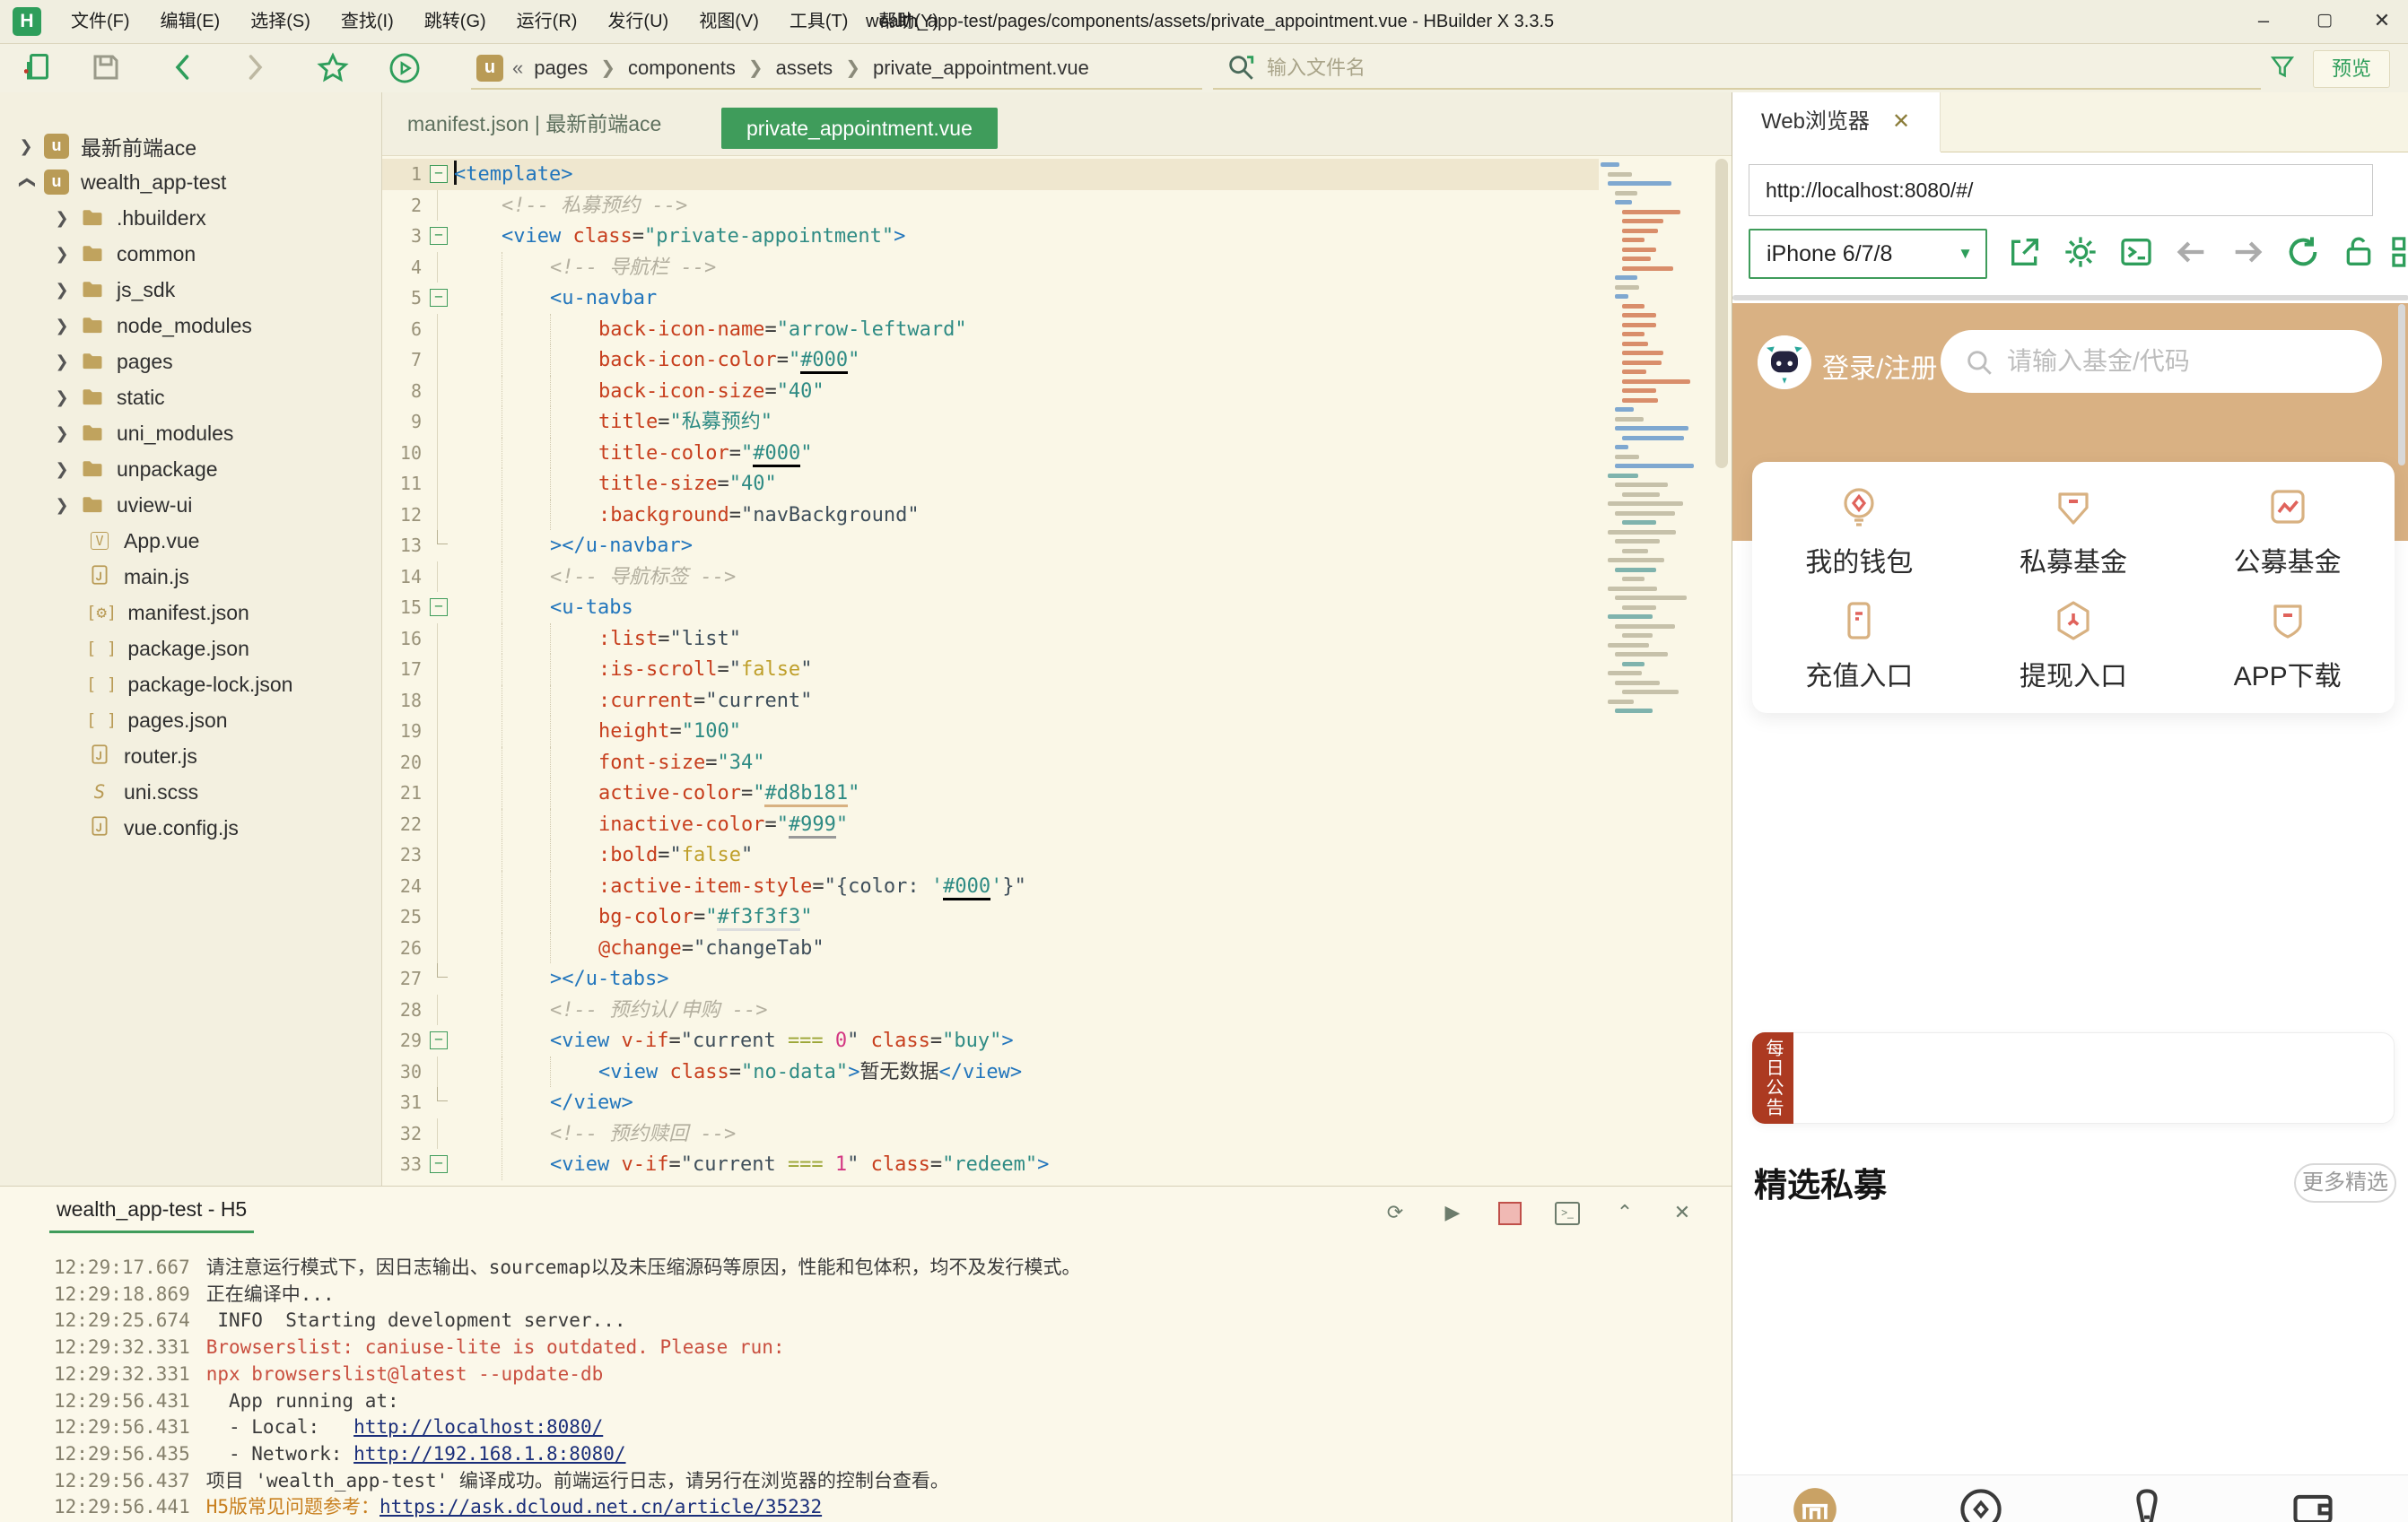 This screenshot has height=1522, width=2408. Describe the element at coordinates (190, 756) in the screenshot. I see `tree-item-router.js: router.js` at that location.